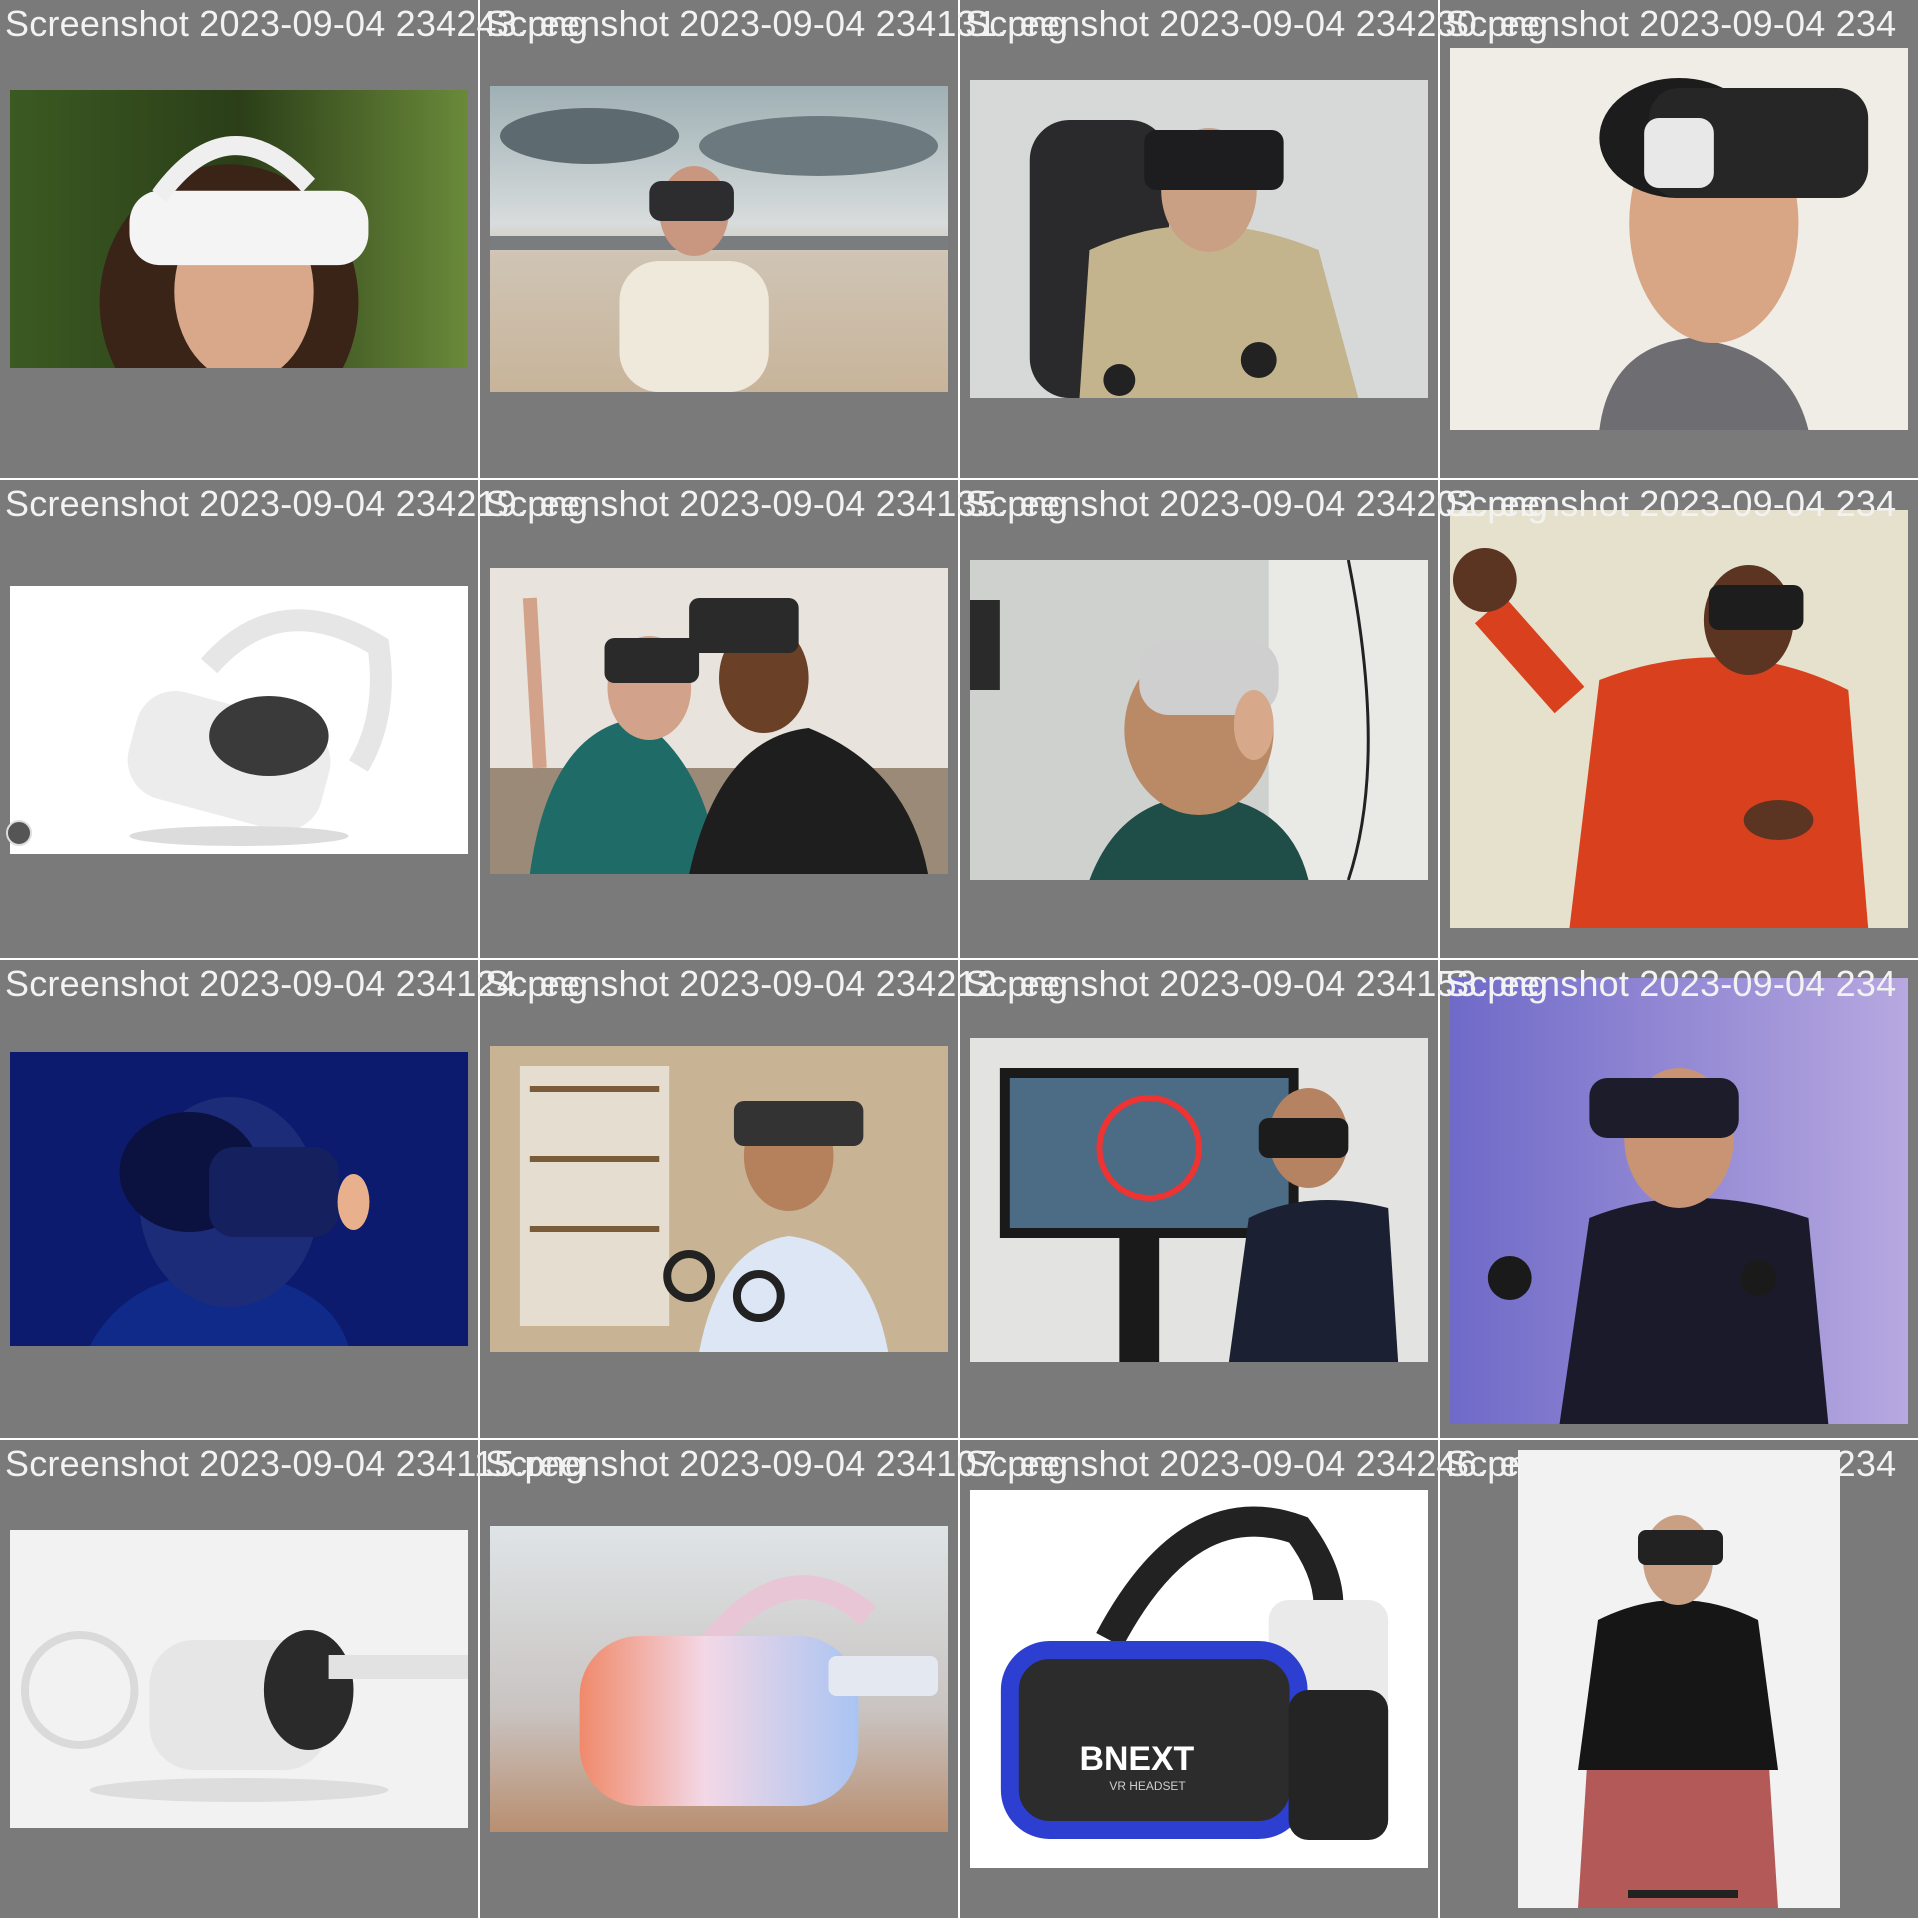  What do you see at coordinates (719, 1679) in the screenshot?
I see `gradient-quest-headset-image` at bounding box center [719, 1679].